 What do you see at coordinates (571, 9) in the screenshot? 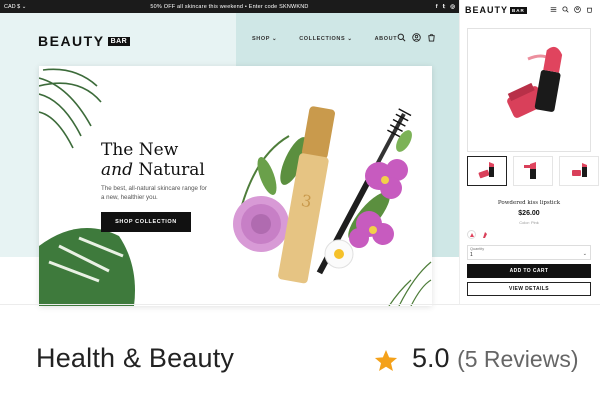
I see `mobile-header-icons` at bounding box center [571, 9].